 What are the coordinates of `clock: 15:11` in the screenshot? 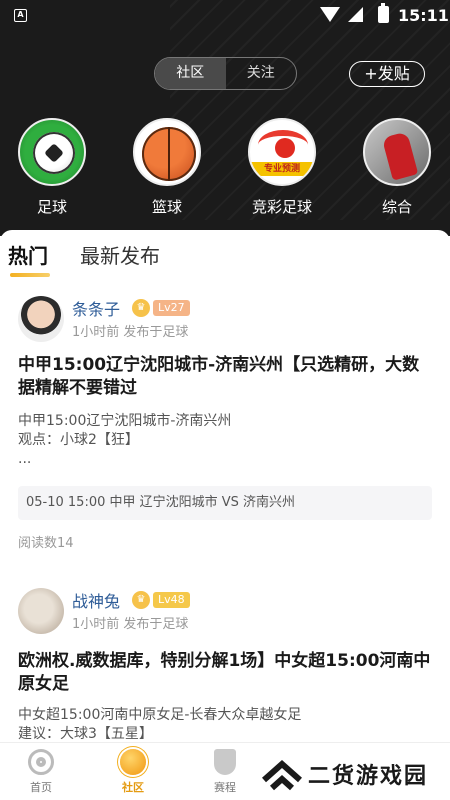 It's located at (423, 15).